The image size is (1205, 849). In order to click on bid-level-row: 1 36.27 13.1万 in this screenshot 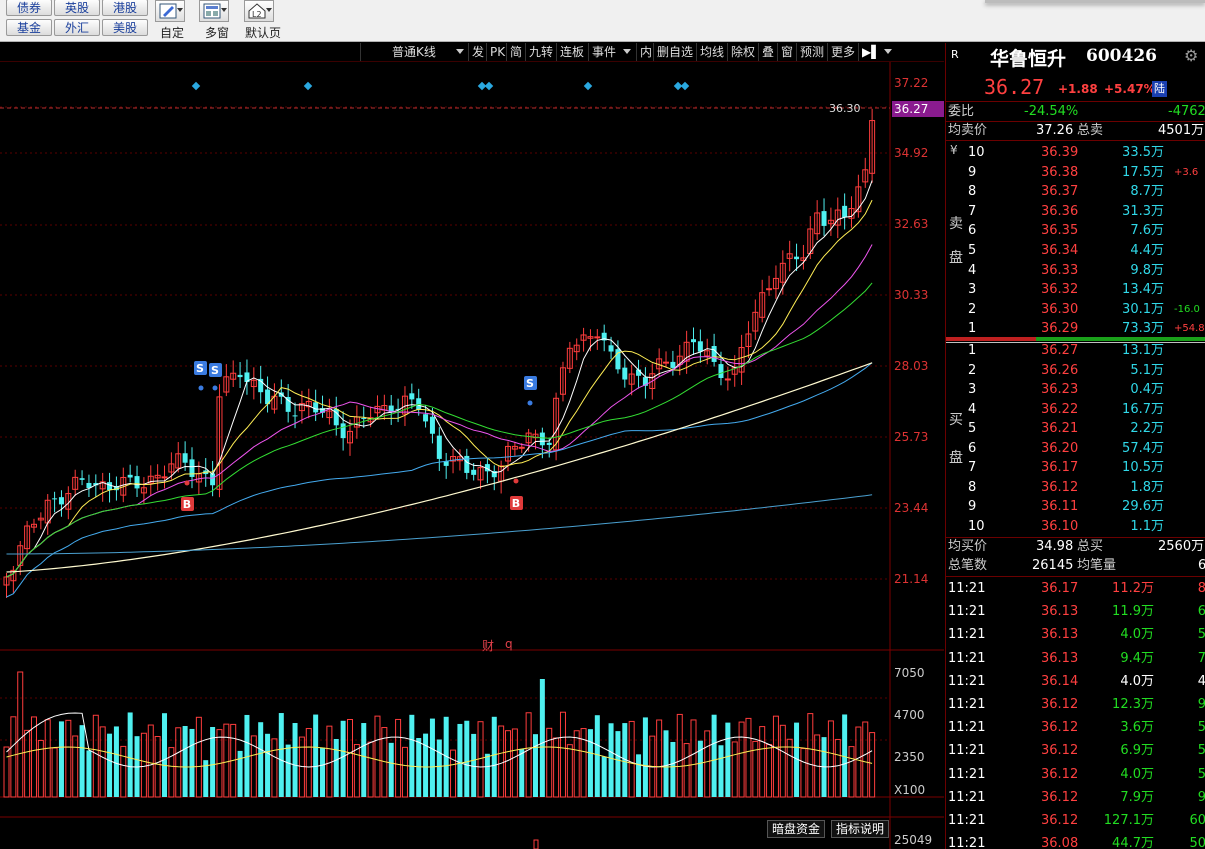, I will do `click(1075, 350)`.